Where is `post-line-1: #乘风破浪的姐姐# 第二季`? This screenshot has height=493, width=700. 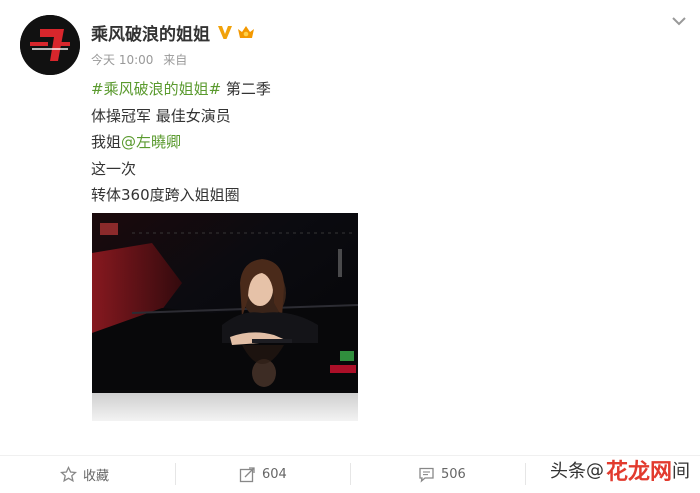 post-line-1: #乘风破浪的姐姐# 第二季 is located at coordinates (181, 89).